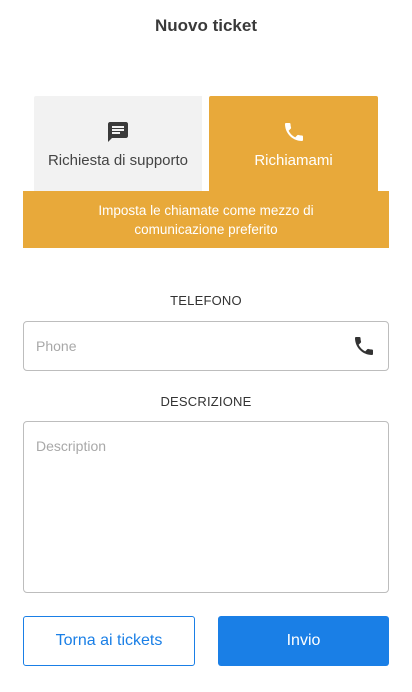  What do you see at coordinates (206, 25) in the screenshot?
I see `page-title: Nuovo ticket` at bounding box center [206, 25].